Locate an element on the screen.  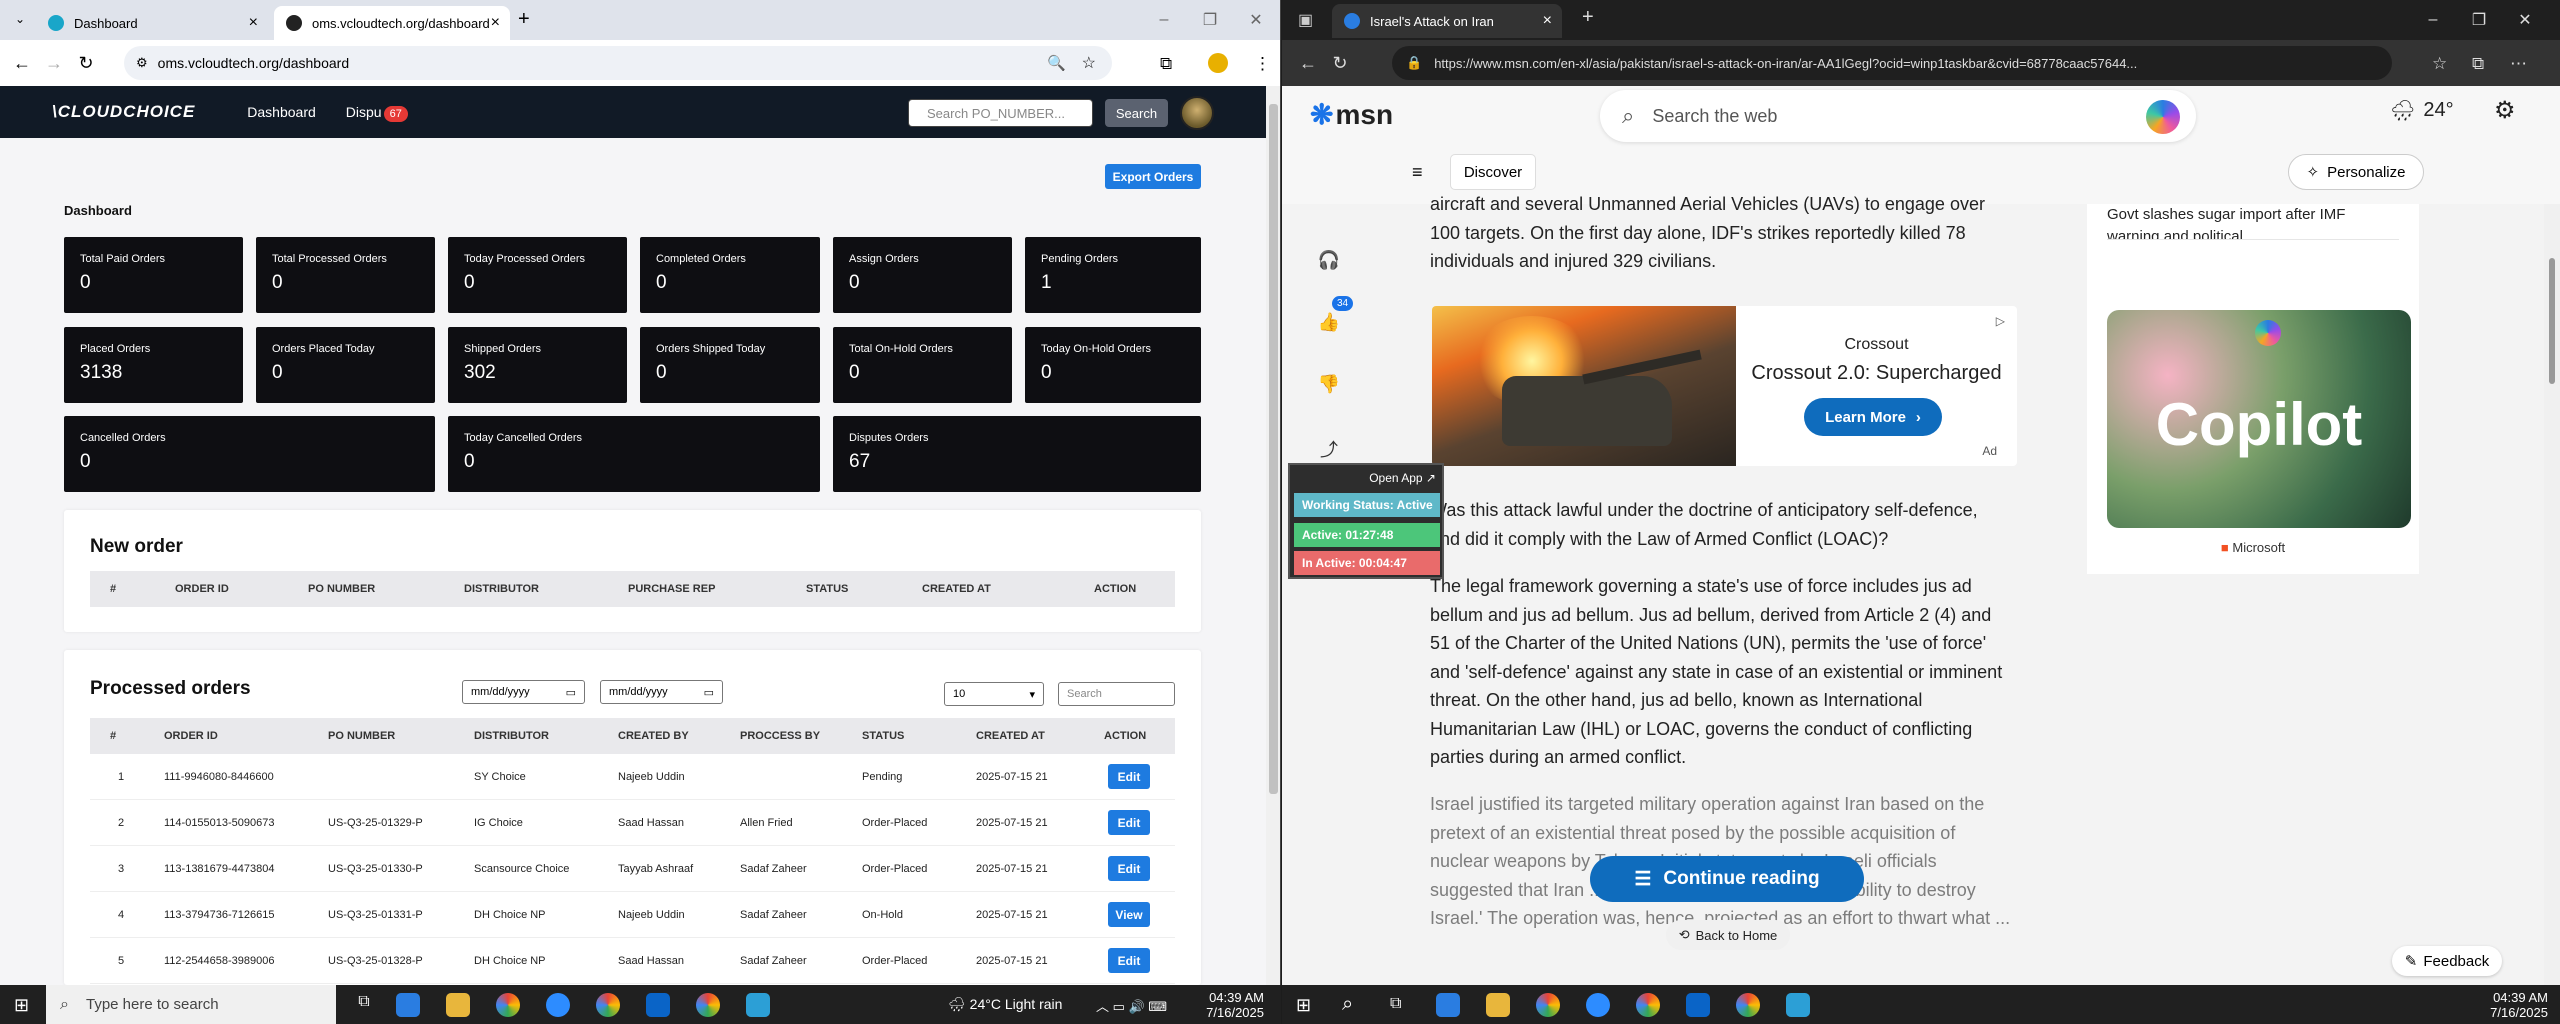
zoom-icon: 🔍 is located at coordinates (1056, 63).